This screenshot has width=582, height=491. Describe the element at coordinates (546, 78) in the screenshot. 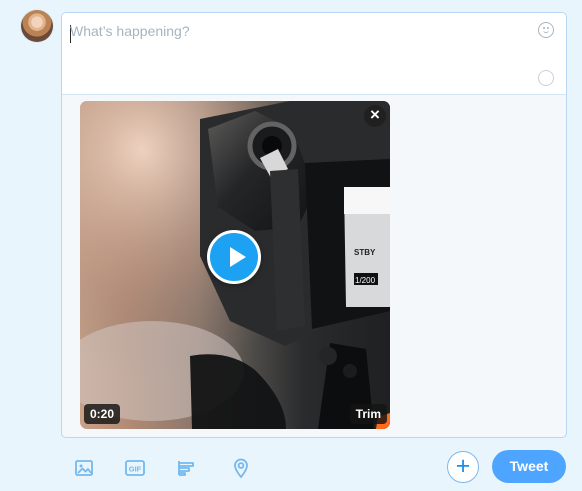

I see `character-counter-icon` at that location.